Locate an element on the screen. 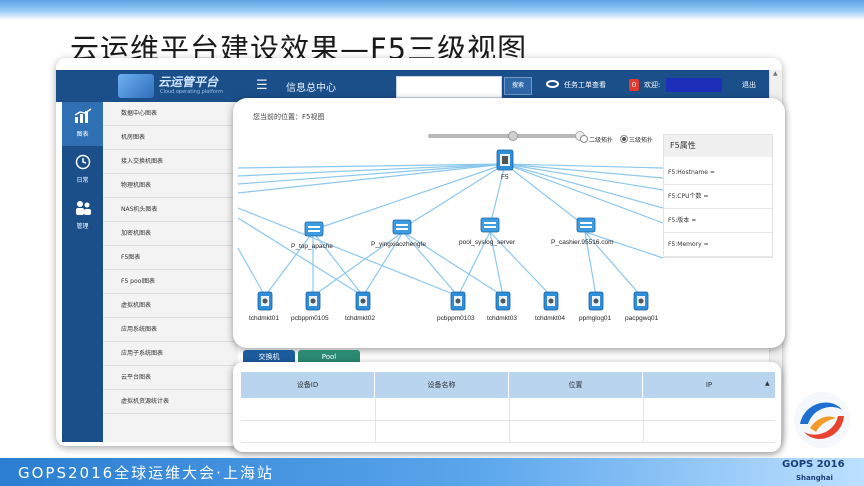 The width and height of the screenshot is (864, 486). property-row: F5:Memory = is located at coordinates (718, 245).